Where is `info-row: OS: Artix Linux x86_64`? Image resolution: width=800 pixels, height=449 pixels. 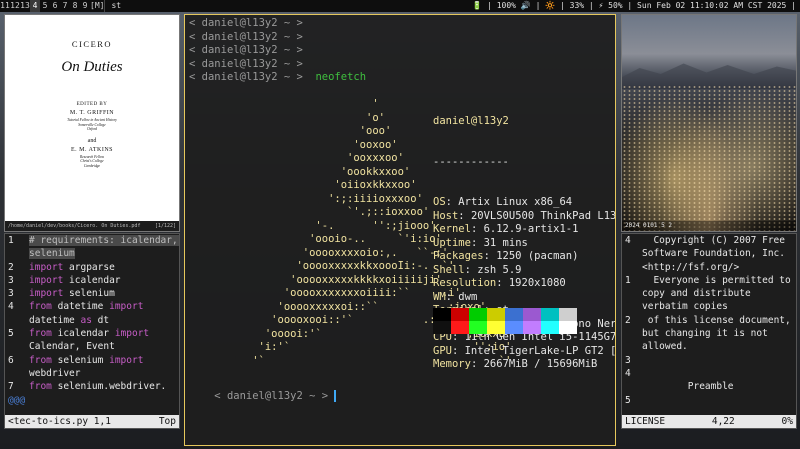
info-row: OS: Artix Linux x86_64 is located at coordinates (503, 202).